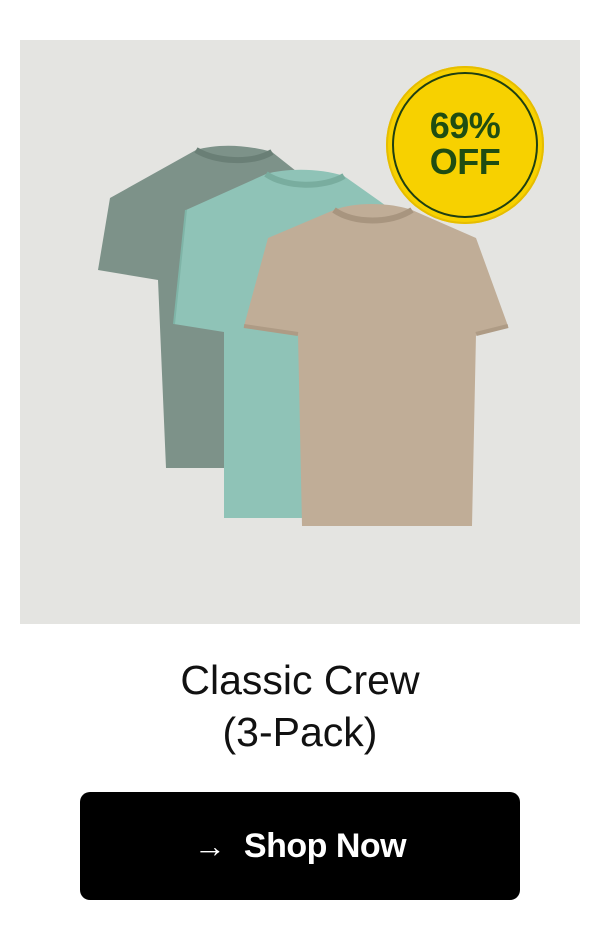  I want to click on discount-badge: 69% OFF, so click(465, 145).